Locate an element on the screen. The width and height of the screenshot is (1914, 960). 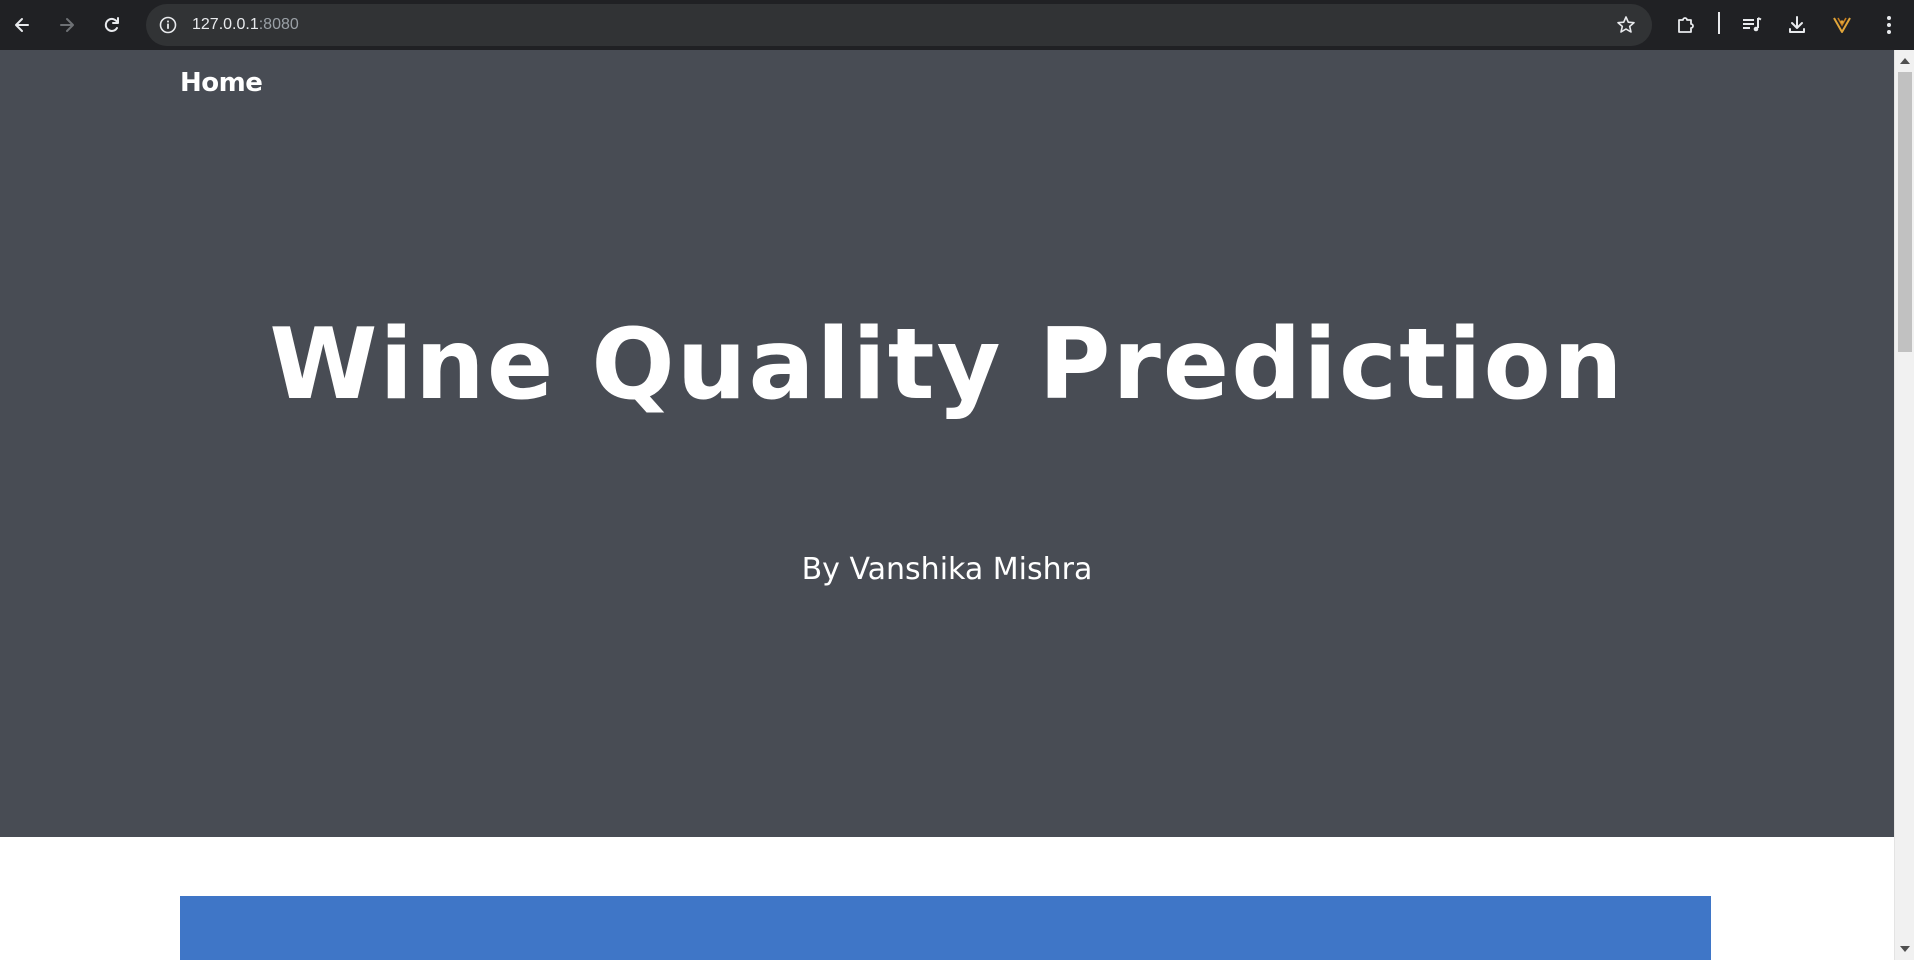
media-control-button is located at coordinates (1752, 25).